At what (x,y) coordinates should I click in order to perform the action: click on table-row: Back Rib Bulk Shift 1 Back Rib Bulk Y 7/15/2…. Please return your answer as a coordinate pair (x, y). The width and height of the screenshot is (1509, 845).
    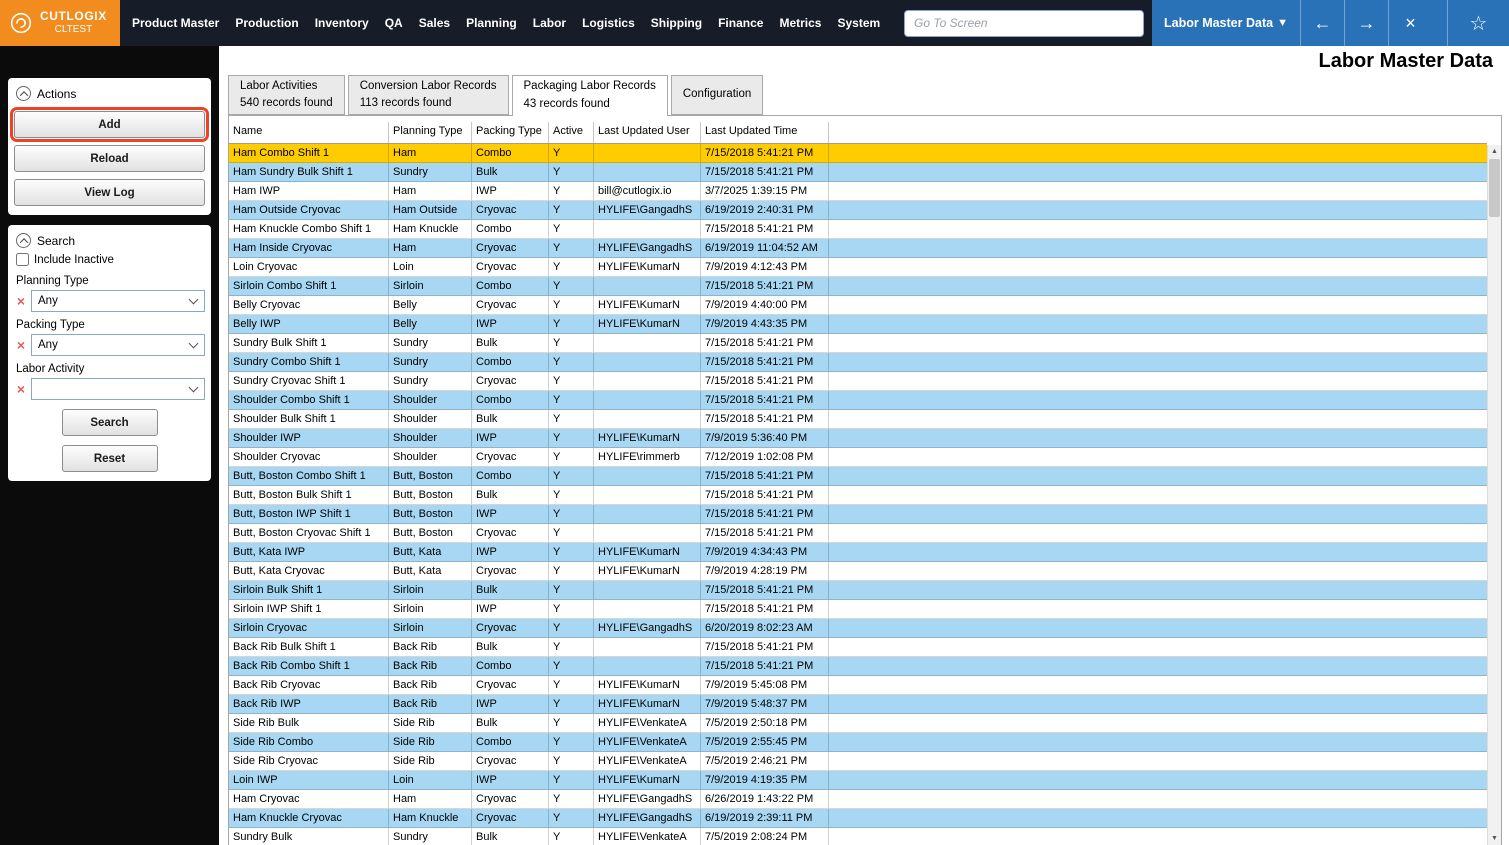
    Looking at the image, I should click on (858, 647).